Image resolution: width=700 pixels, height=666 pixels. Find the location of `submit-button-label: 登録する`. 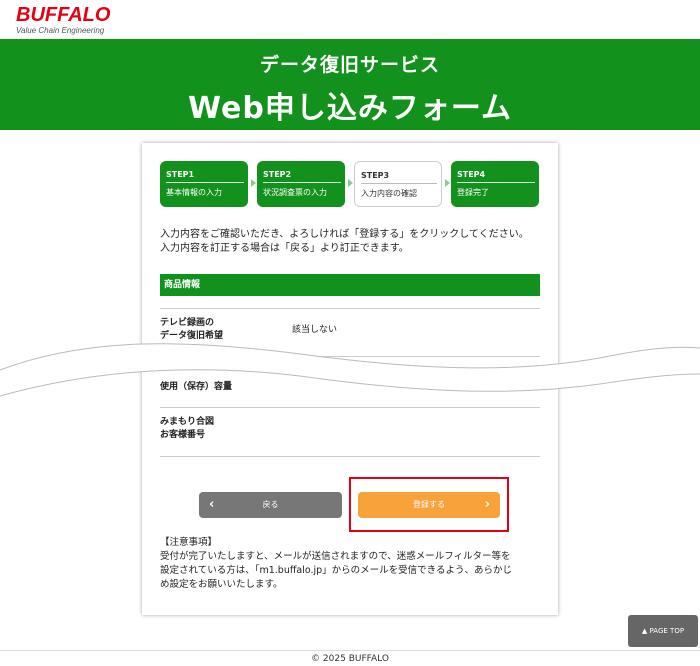

submit-button-label: 登録する is located at coordinates (429, 504).